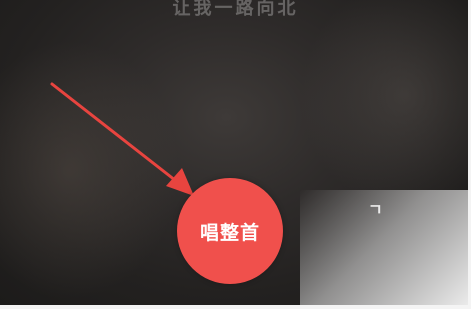 Image resolution: width=471 pixels, height=309 pixels. I want to click on sing-full-song-button: 唱整首, so click(230, 231).